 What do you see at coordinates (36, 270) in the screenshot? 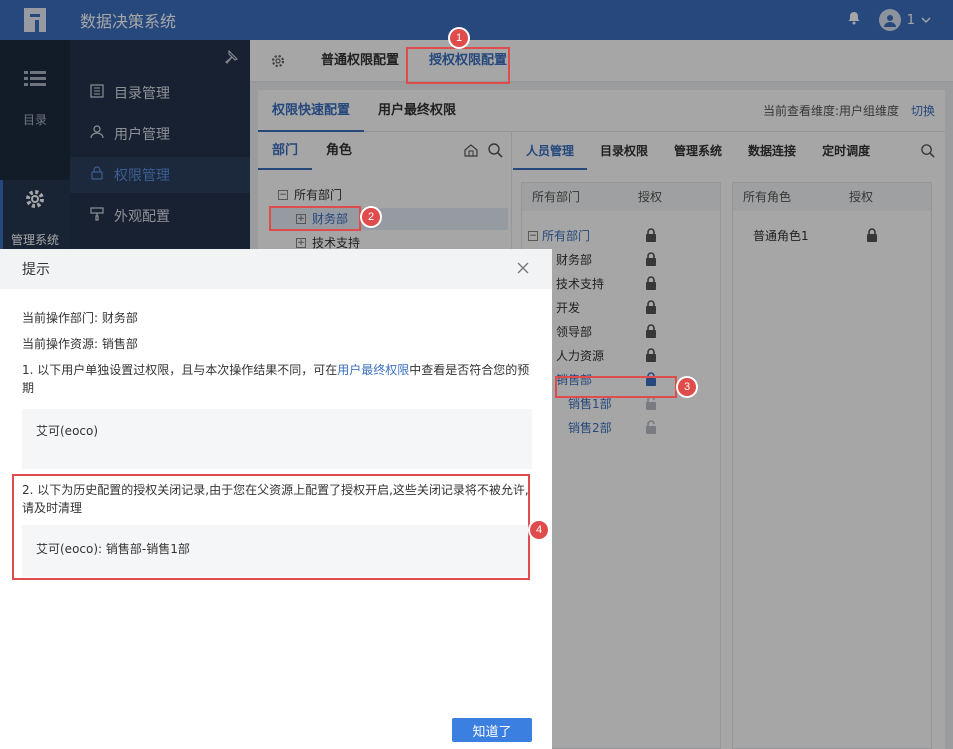
I see `dialog-title: 提示` at bounding box center [36, 270].